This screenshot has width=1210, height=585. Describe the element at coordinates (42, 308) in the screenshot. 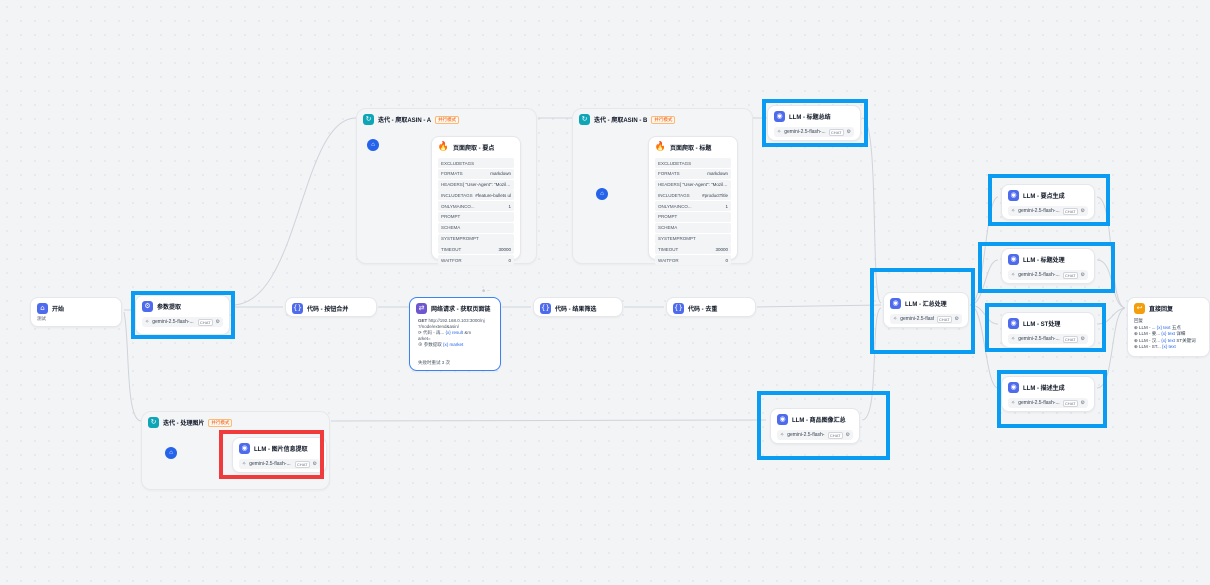

I see `home-start-icon: ⌂` at that location.